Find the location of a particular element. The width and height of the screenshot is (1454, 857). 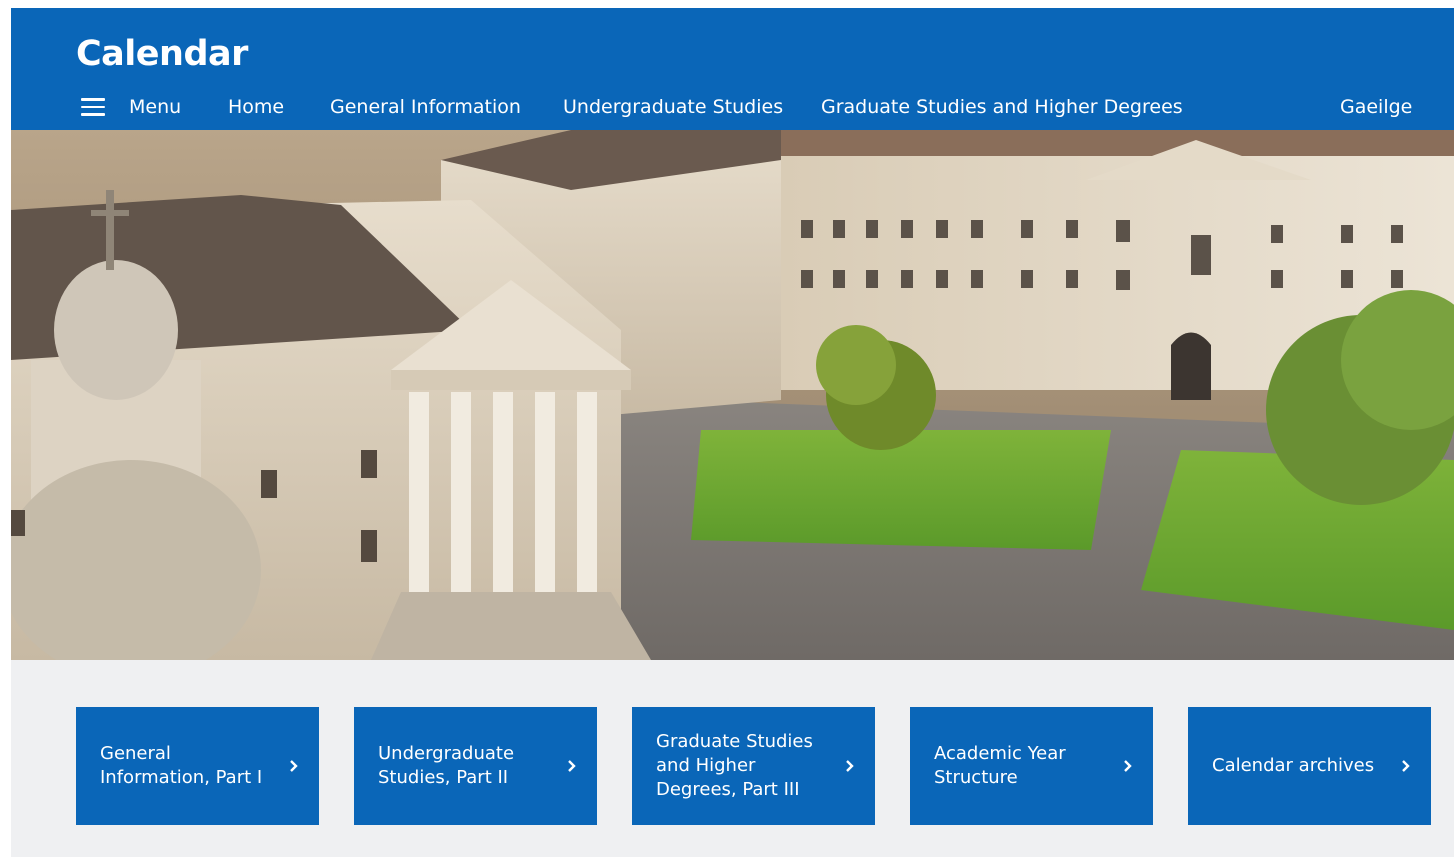

nav-item-general-information: General Information is located at coordinates (425, 107).